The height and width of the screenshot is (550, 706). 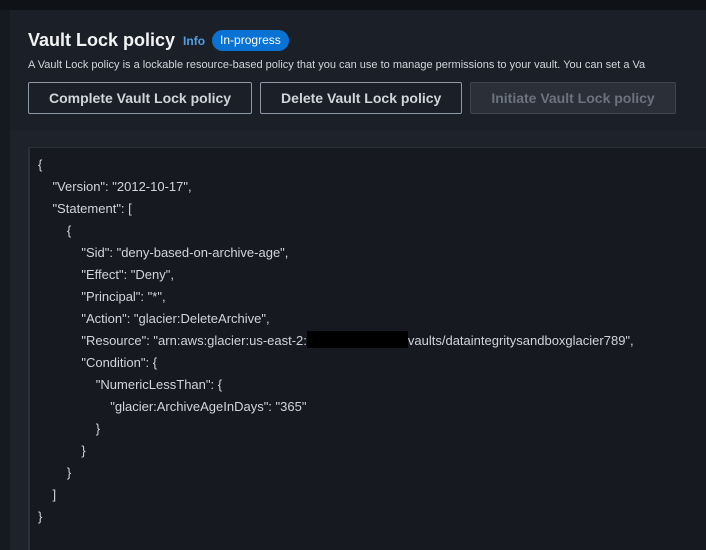 I want to click on code-line: "glacier:ArchiveAgeInDays": "365", so click(x=172, y=406).